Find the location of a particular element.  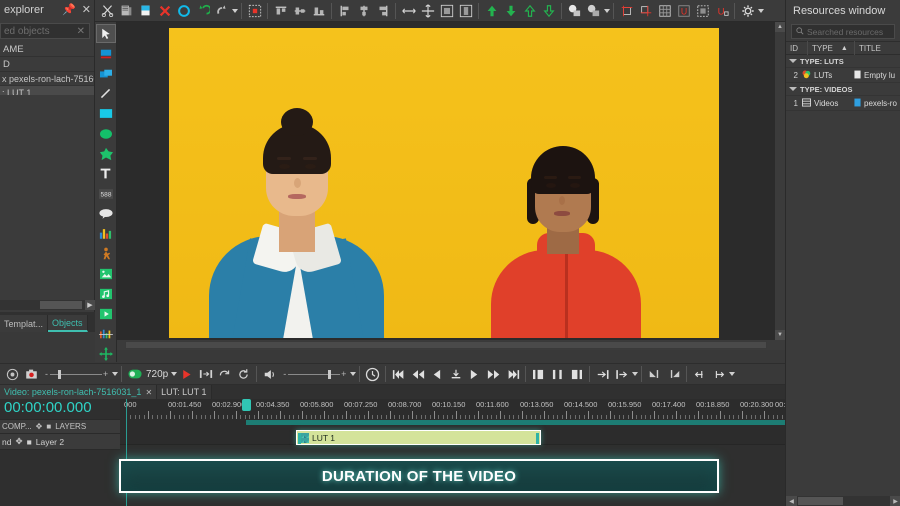

loop-icon is located at coordinates (224, 374).